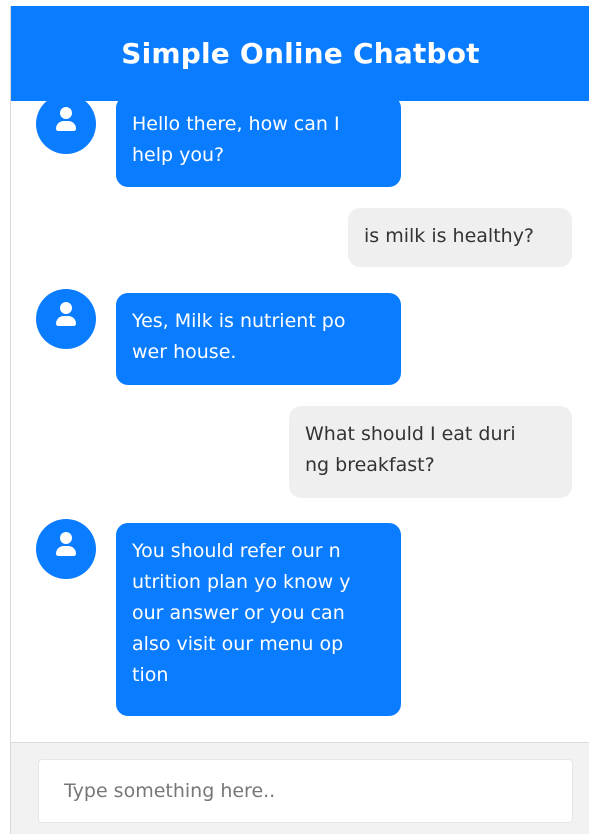 The image size is (589, 834). I want to click on bot-message: Hello there, how can I help you?, so click(258, 144).